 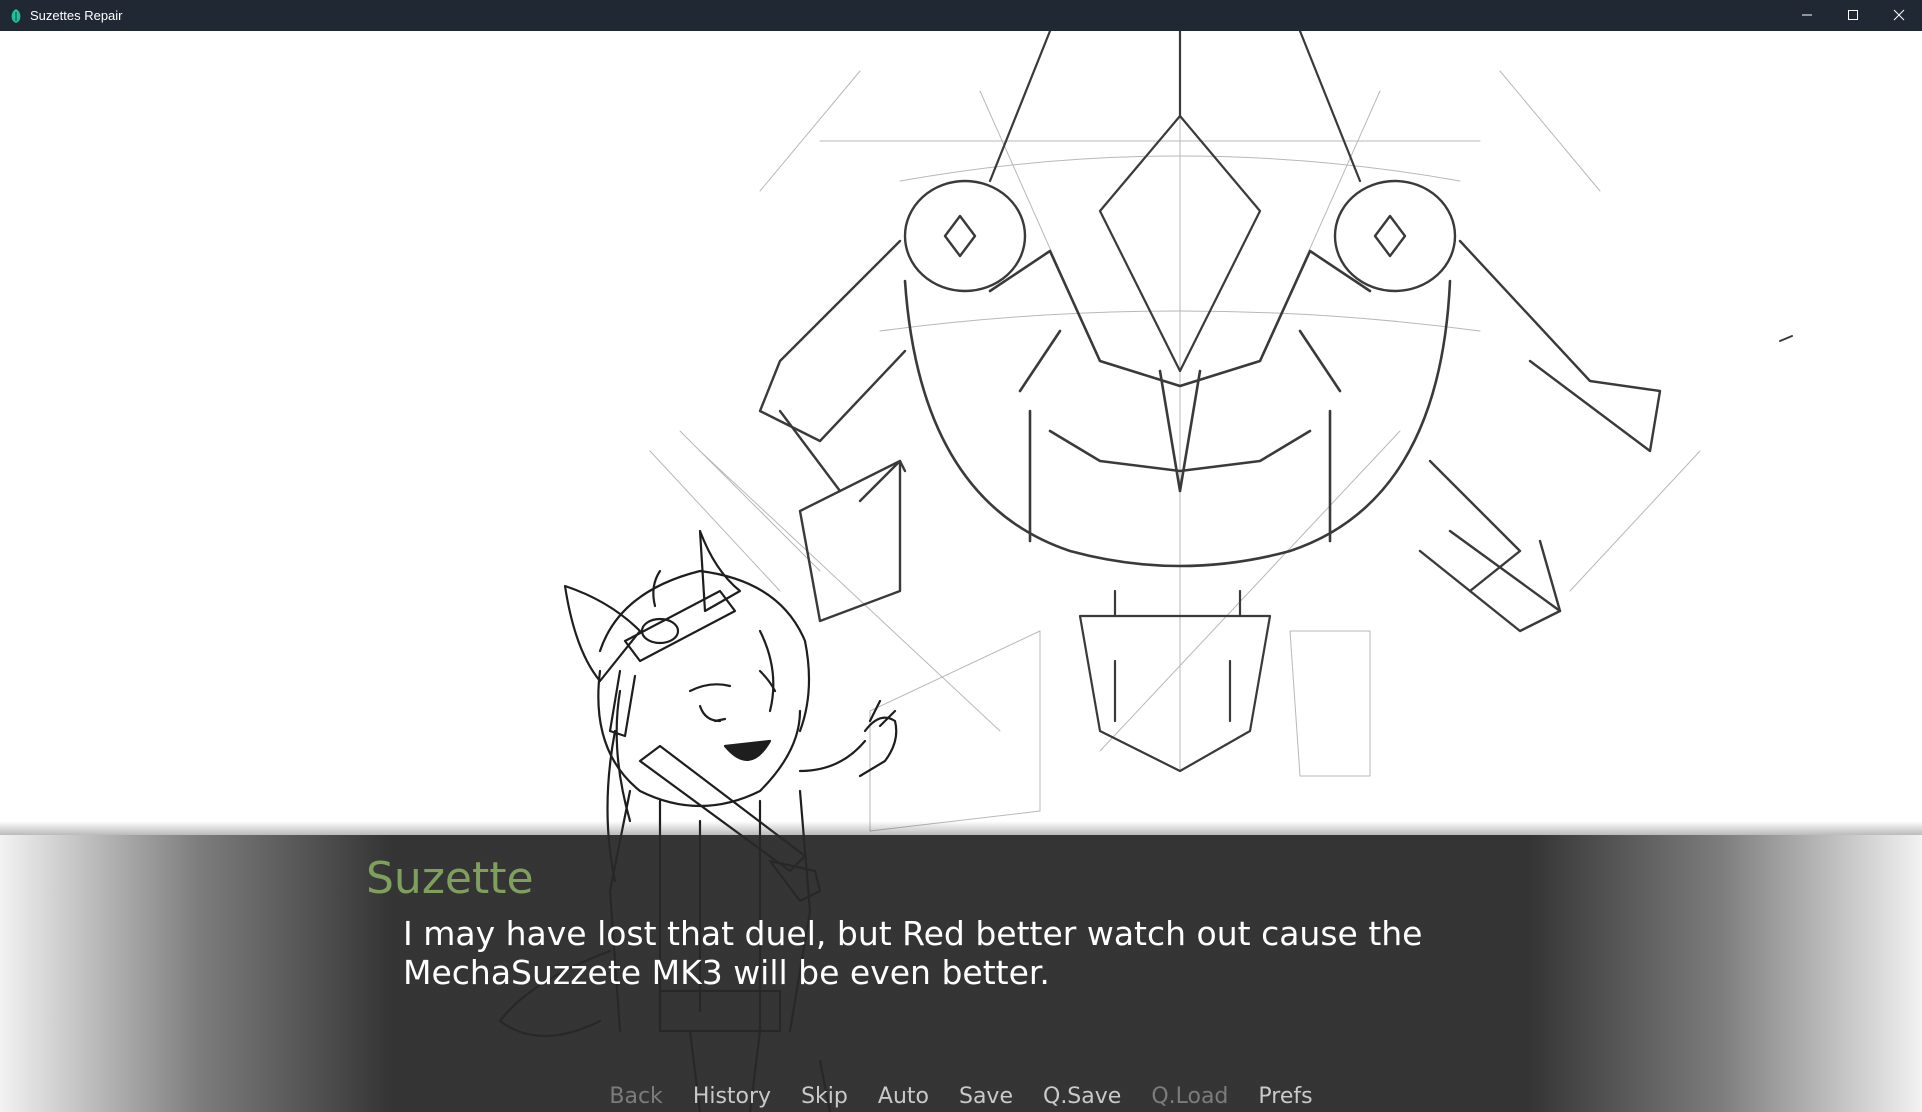 I want to click on maximize-button, so click(x=1853, y=15).